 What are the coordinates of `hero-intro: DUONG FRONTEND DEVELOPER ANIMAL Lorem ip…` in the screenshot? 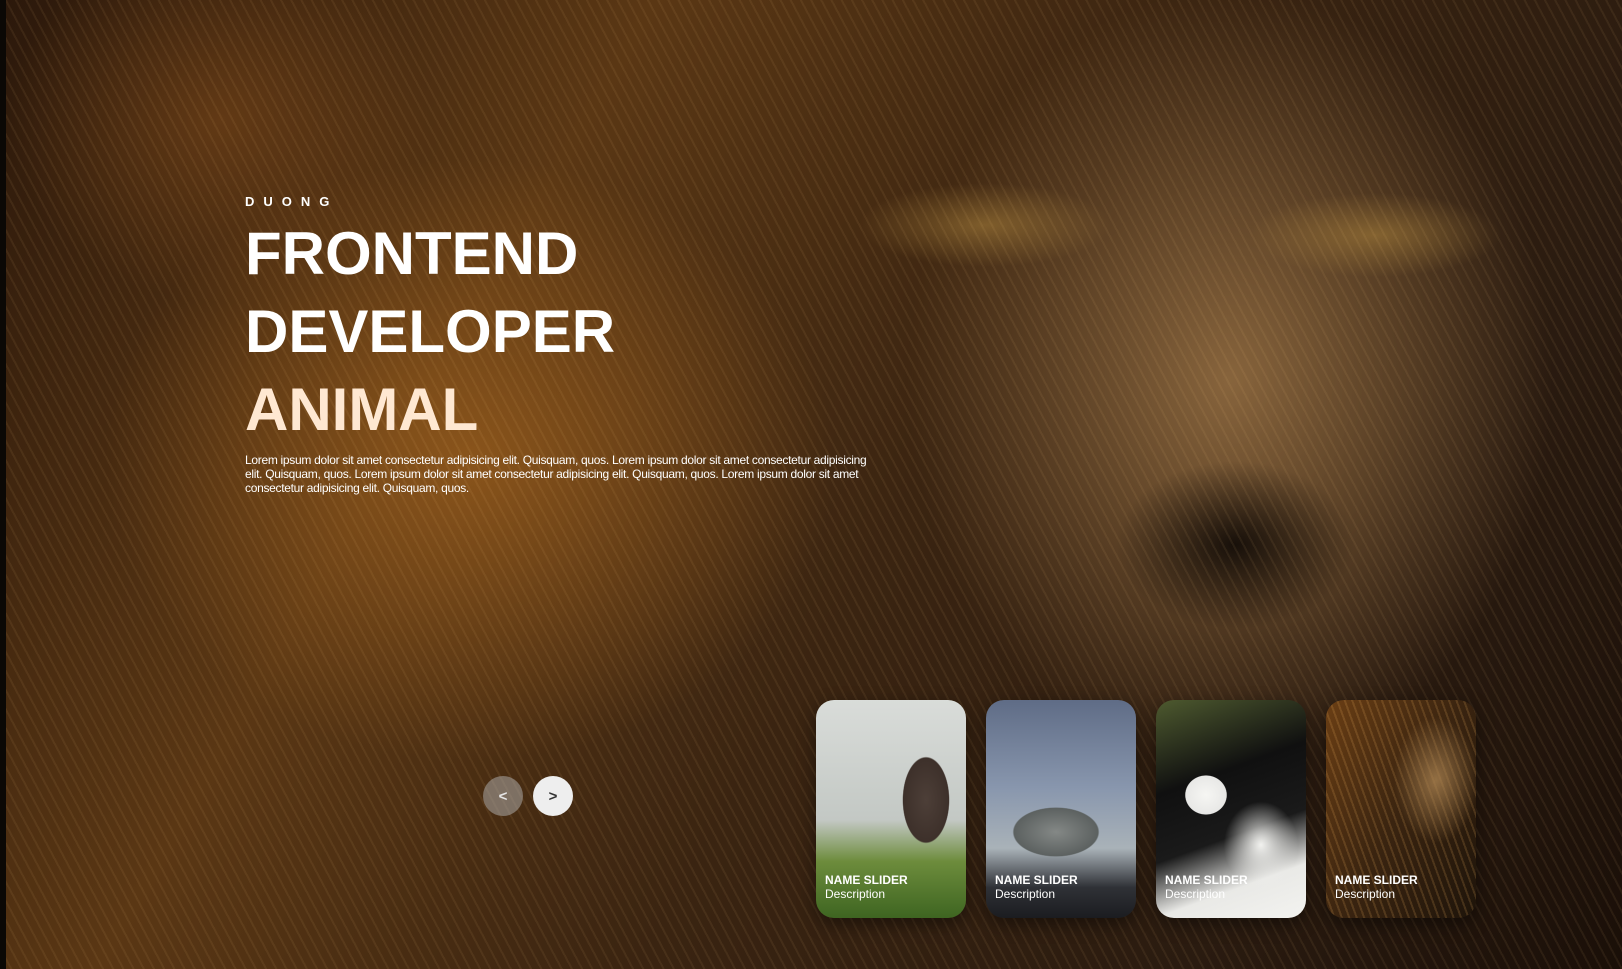 It's located at (565, 344).